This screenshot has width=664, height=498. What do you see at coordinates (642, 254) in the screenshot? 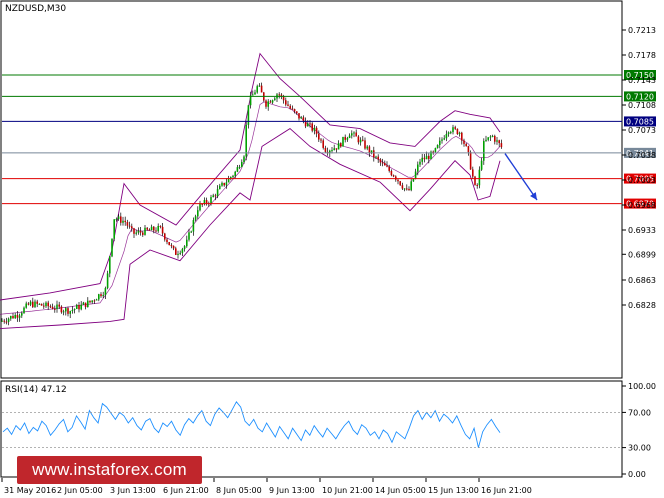
I see `price-tick-label: 0.6899` at bounding box center [642, 254].